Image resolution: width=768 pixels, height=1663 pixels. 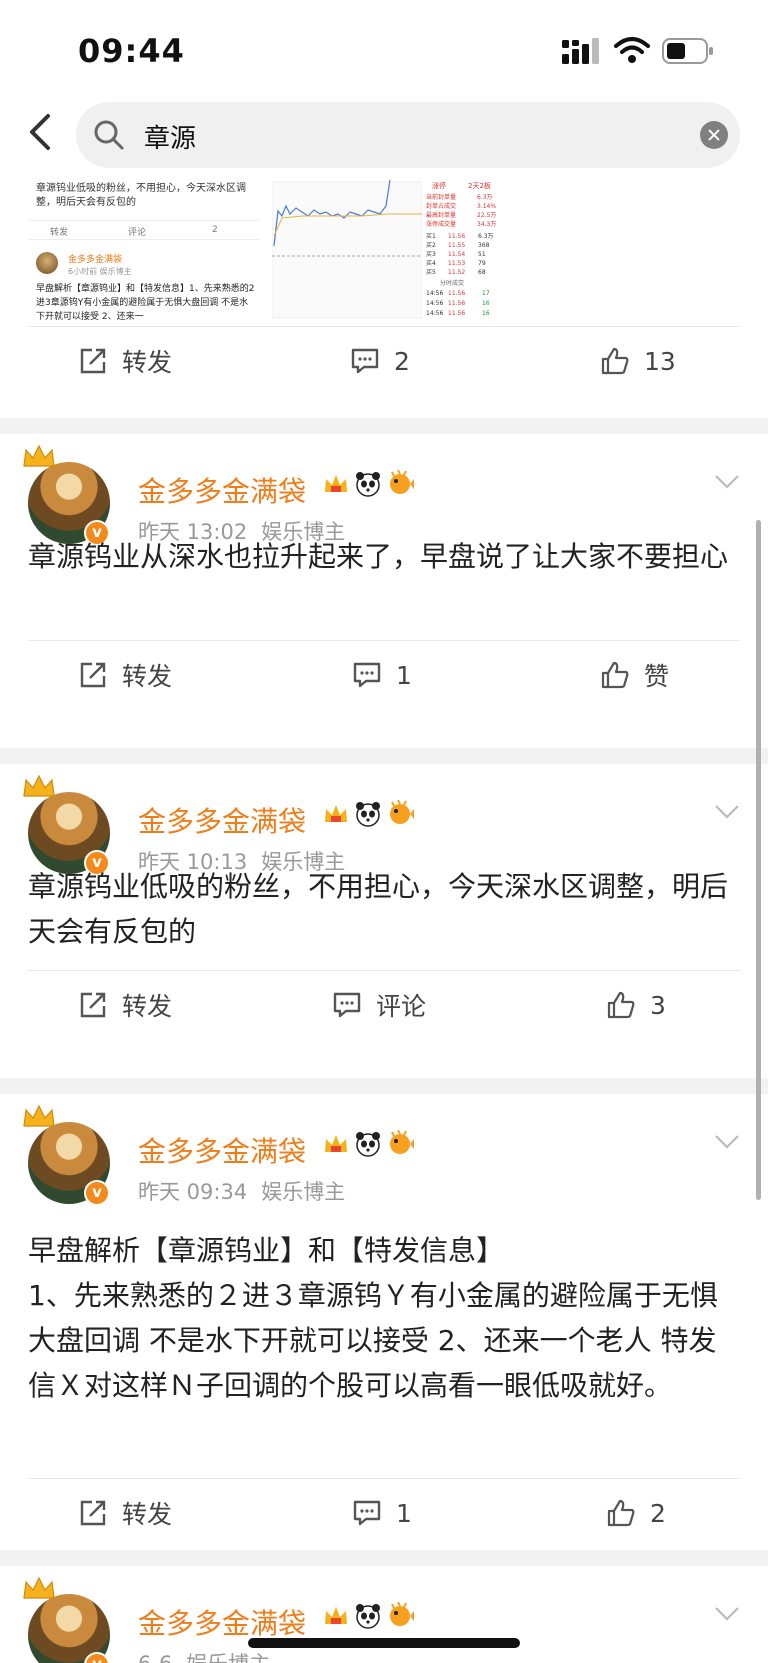 What do you see at coordinates (402, 361) in the screenshot?
I see `comment-count: 2` at bounding box center [402, 361].